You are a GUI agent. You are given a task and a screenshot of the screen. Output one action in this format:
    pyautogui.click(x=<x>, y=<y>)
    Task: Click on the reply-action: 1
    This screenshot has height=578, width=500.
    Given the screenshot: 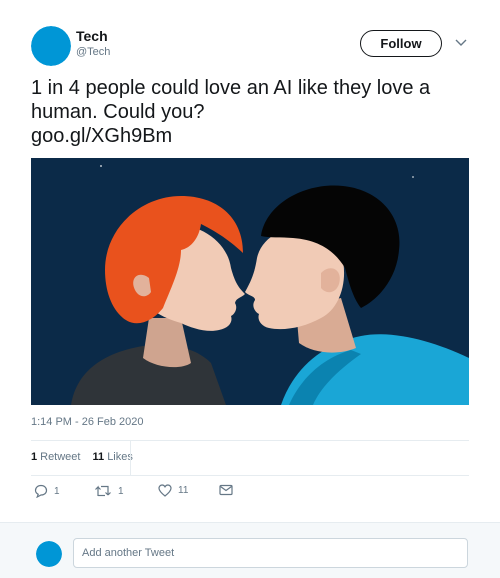 What is the action you would take?
    pyautogui.click(x=47, y=491)
    